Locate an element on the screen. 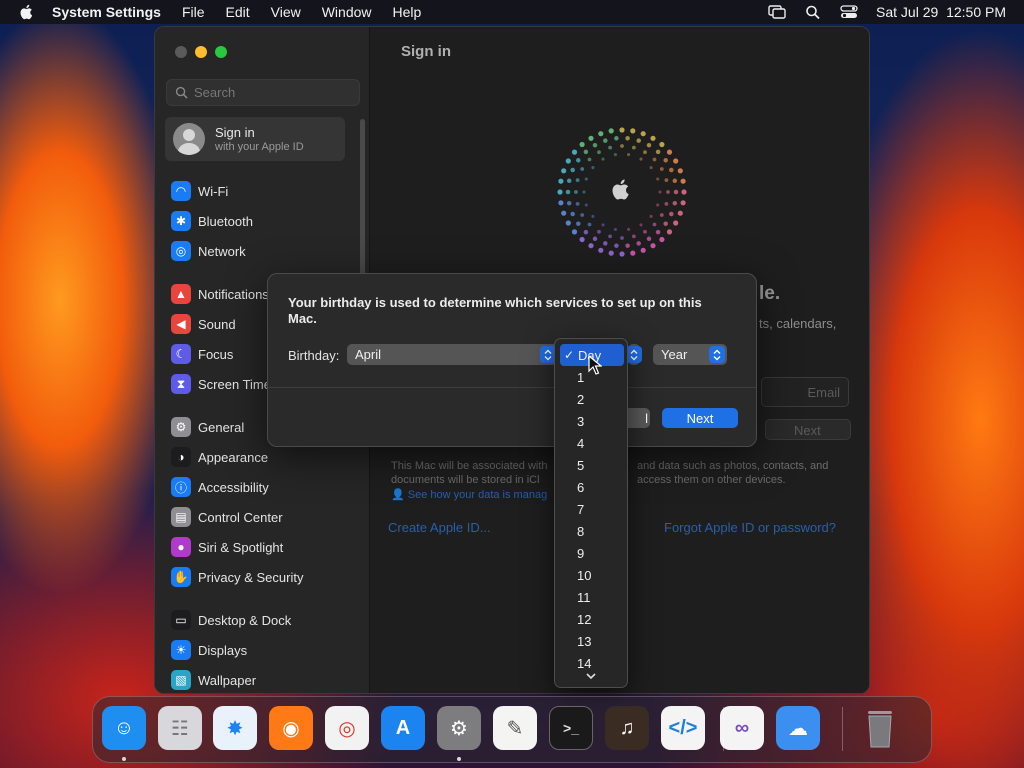 This screenshot has height=768, width=1024. sidebar-item-wallpaper: ▧ Wallpaper is located at coordinates (213, 680).